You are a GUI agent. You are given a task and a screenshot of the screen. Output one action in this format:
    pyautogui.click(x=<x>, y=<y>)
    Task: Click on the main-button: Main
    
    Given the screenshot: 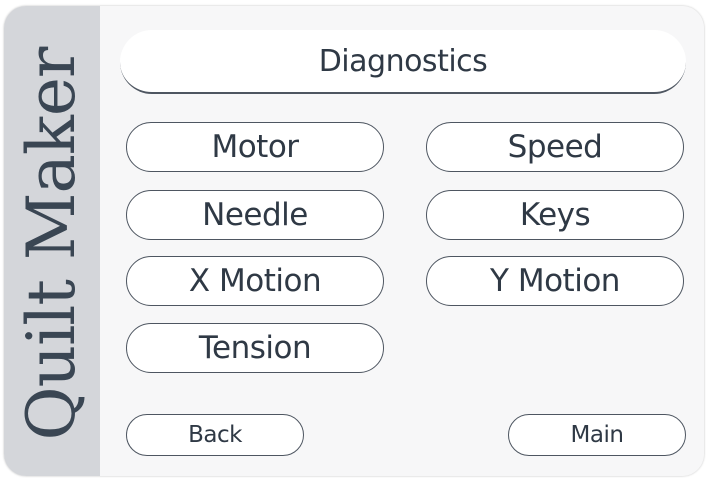 What is the action you would take?
    pyautogui.click(x=597, y=435)
    